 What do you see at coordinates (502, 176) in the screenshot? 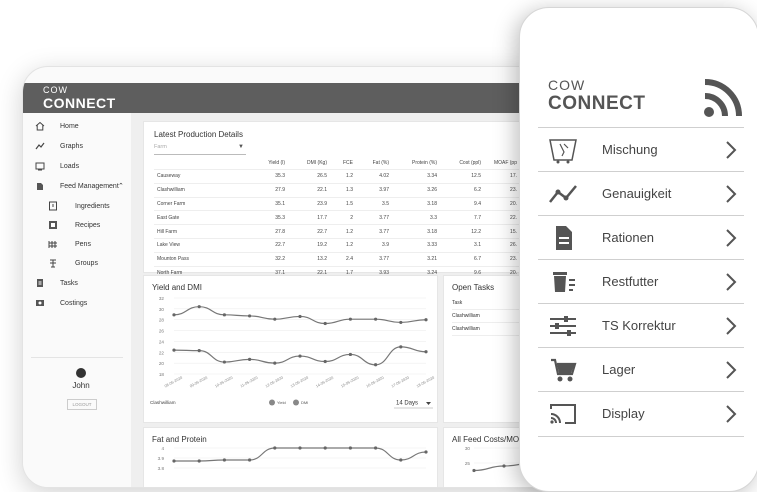
I see `table-cell: 17.` at bounding box center [502, 176].